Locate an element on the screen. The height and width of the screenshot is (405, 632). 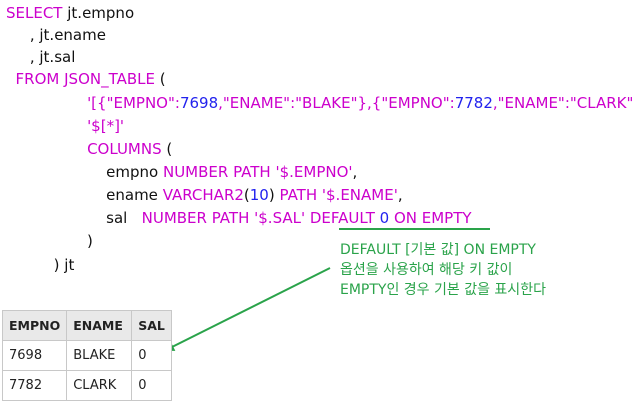
header-sal: SAL is located at coordinates (152, 325).